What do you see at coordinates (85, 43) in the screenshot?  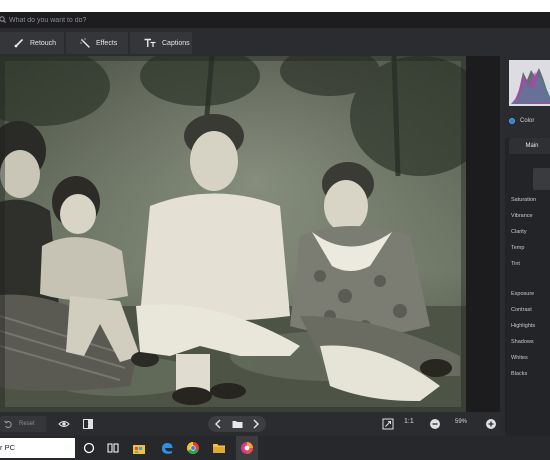 I see `magic-wand-icon` at bounding box center [85, 43].